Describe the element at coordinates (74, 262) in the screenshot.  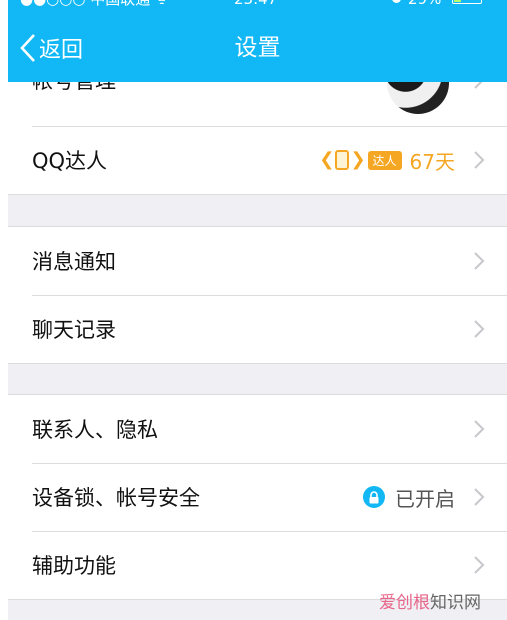
I see `notifications-label: 消息通知` at that location.